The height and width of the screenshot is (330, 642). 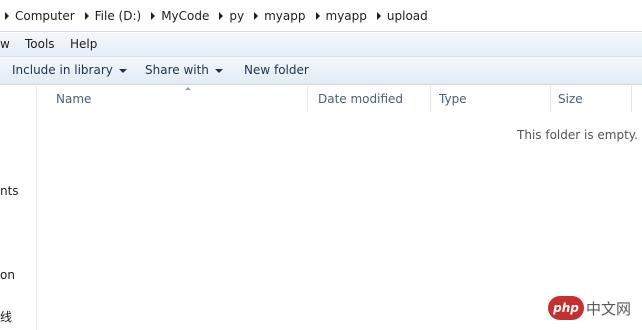 What do you see at coordinates (74, 99) in the screenshot?
I see `column-name-label: Name` at bounding box center [74, 99].